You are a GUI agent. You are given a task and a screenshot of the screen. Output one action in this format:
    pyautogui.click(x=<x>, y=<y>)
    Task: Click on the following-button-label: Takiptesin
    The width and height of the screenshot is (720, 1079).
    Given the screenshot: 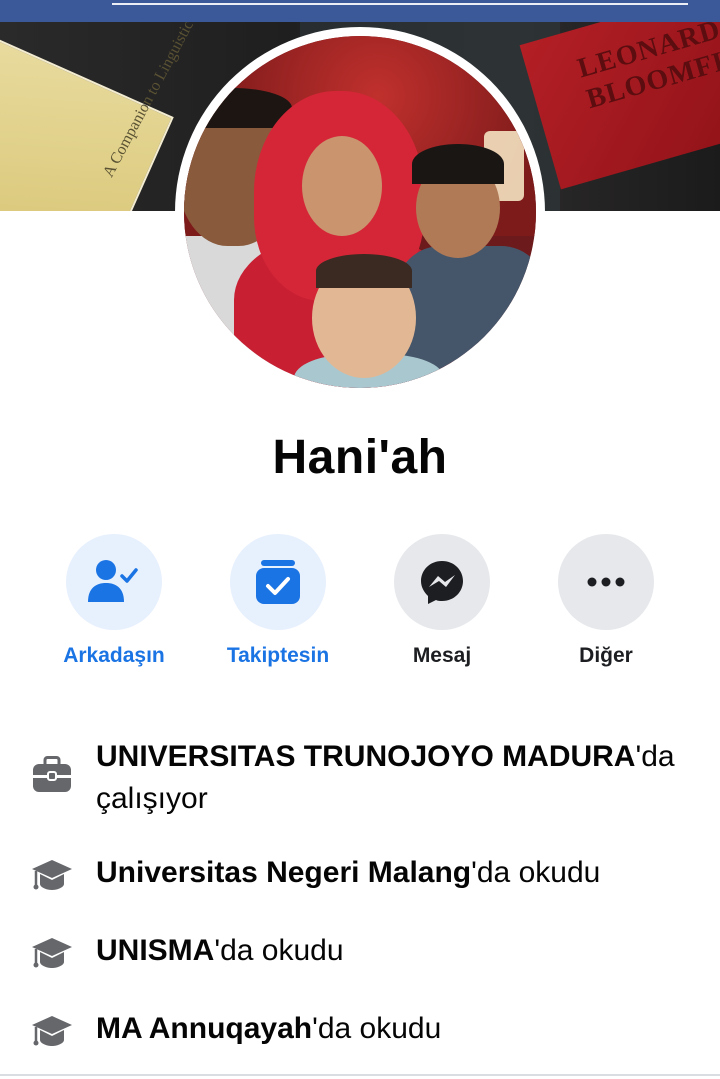 What is the action you would take?
    pyautogui.click(x=278, y=655)
    